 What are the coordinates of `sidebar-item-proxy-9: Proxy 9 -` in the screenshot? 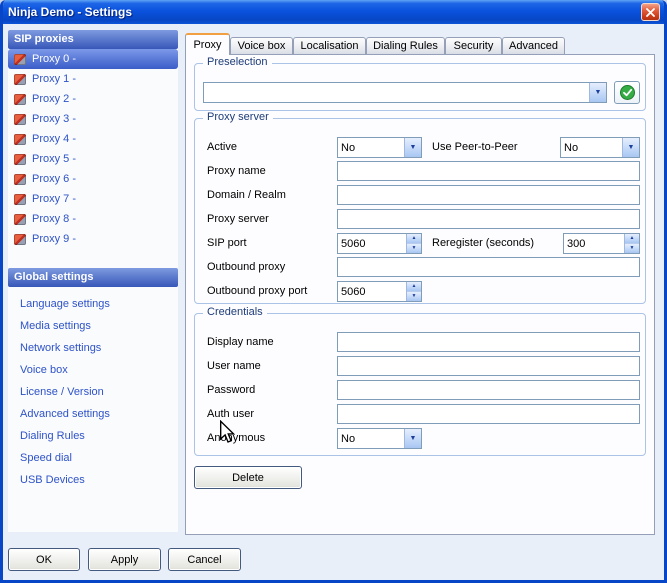 It's located at (93, 239).